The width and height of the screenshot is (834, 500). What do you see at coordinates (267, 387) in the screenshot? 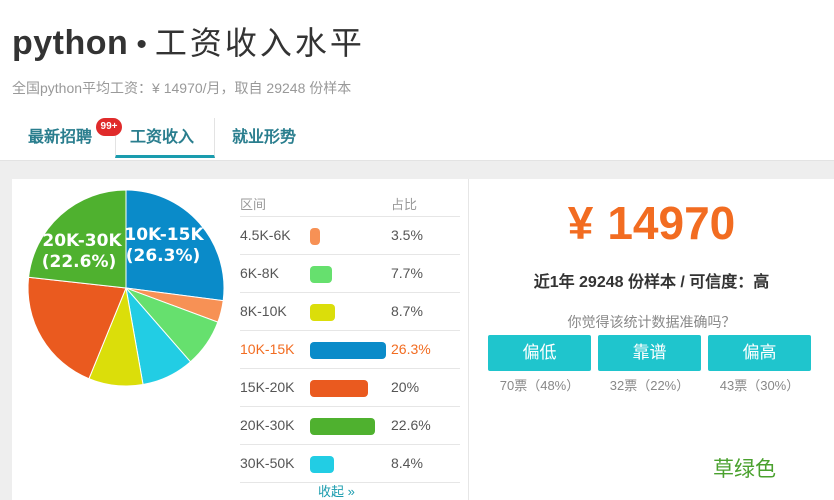
I see `row-range: 15K-20K` at bounding box center [267, 387].